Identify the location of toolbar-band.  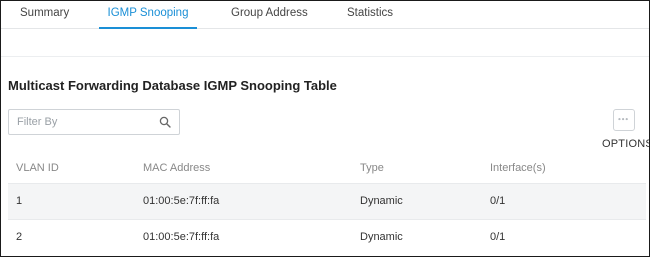
(325, 43).